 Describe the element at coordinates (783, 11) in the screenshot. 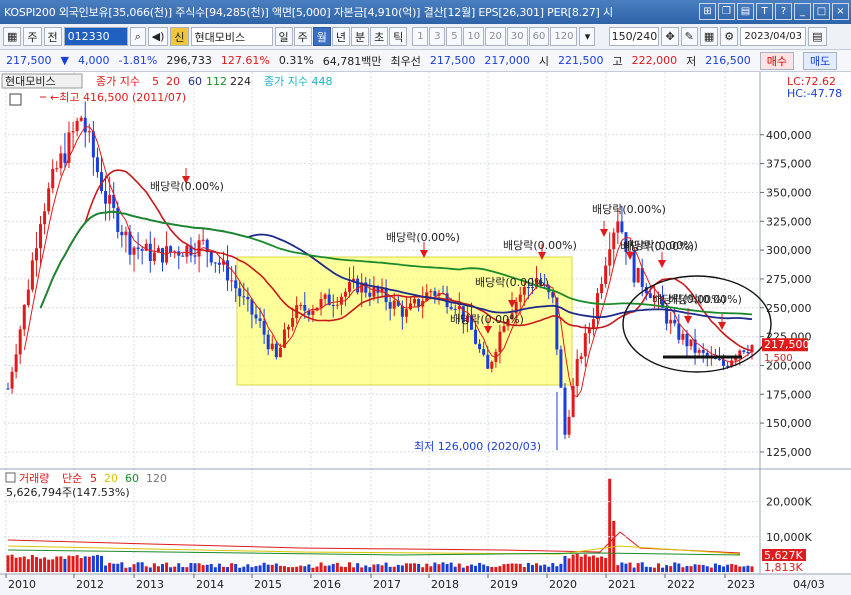

I see `help-icon: ?` at that location.